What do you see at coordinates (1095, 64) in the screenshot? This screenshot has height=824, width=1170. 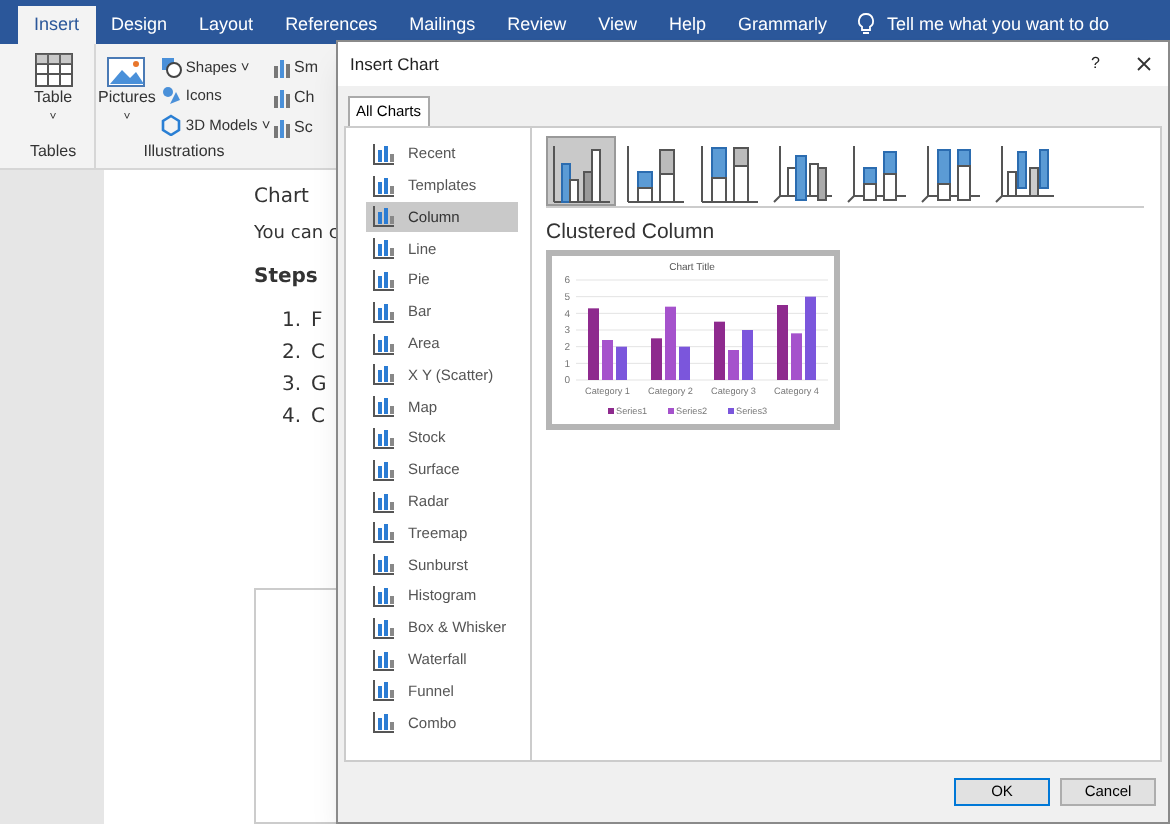 I see `help-button: ?` at bounding box center [1095, 64].